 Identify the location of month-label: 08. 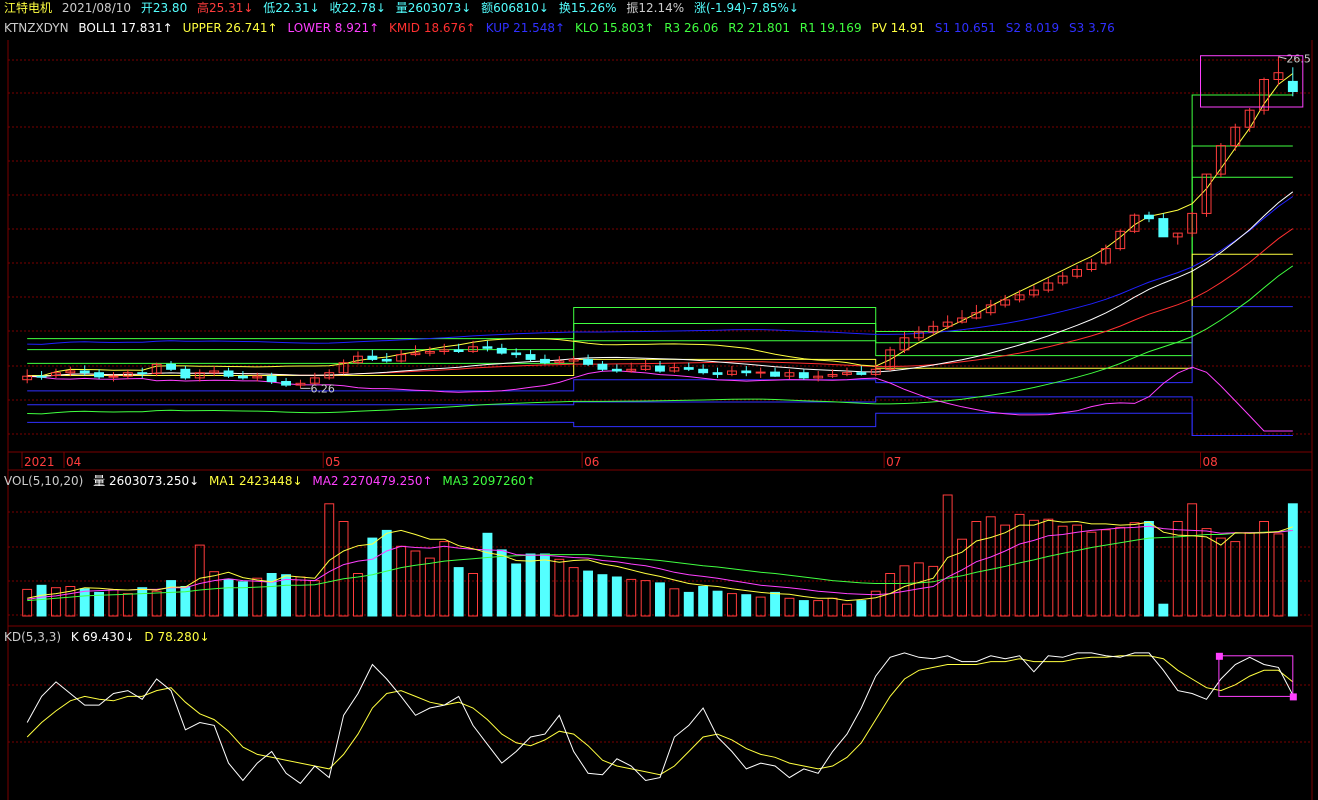
(1210, 462).